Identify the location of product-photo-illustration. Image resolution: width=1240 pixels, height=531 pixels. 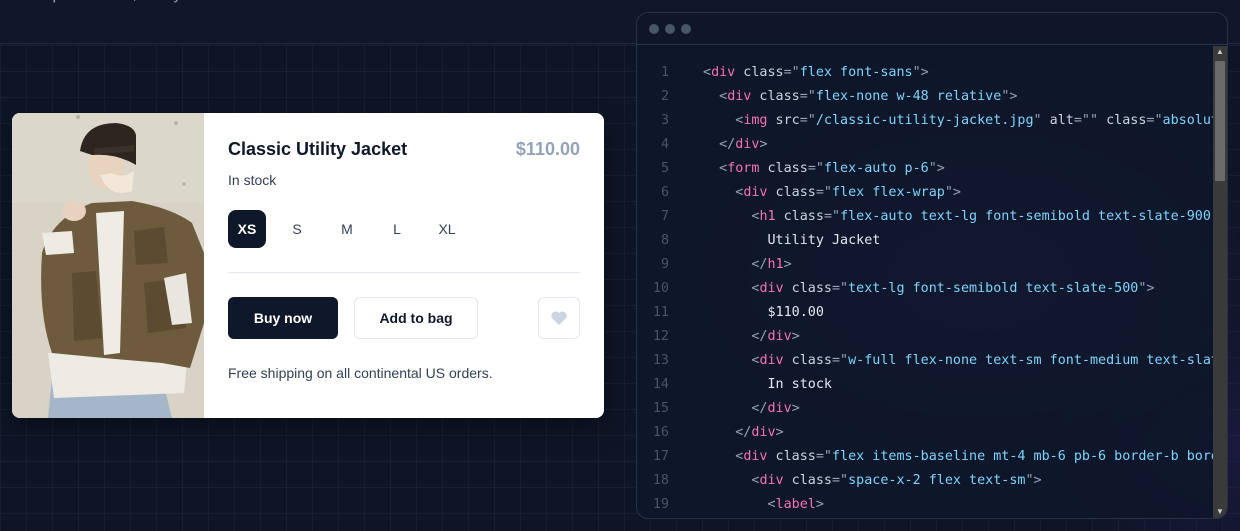
(108, 265).